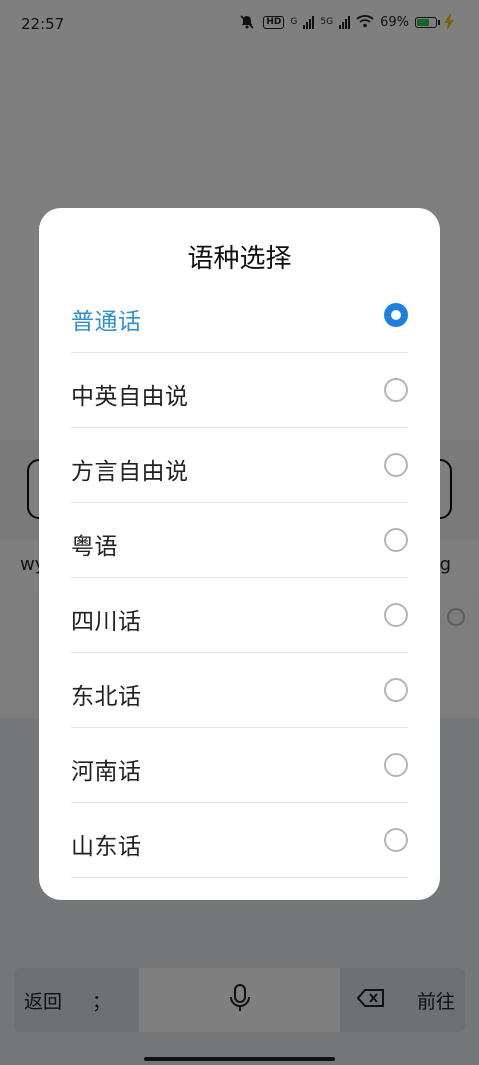  Describe the element at coordinates (130, 397) in the screenshot. I see `option-label: 中英自由说` at that location.